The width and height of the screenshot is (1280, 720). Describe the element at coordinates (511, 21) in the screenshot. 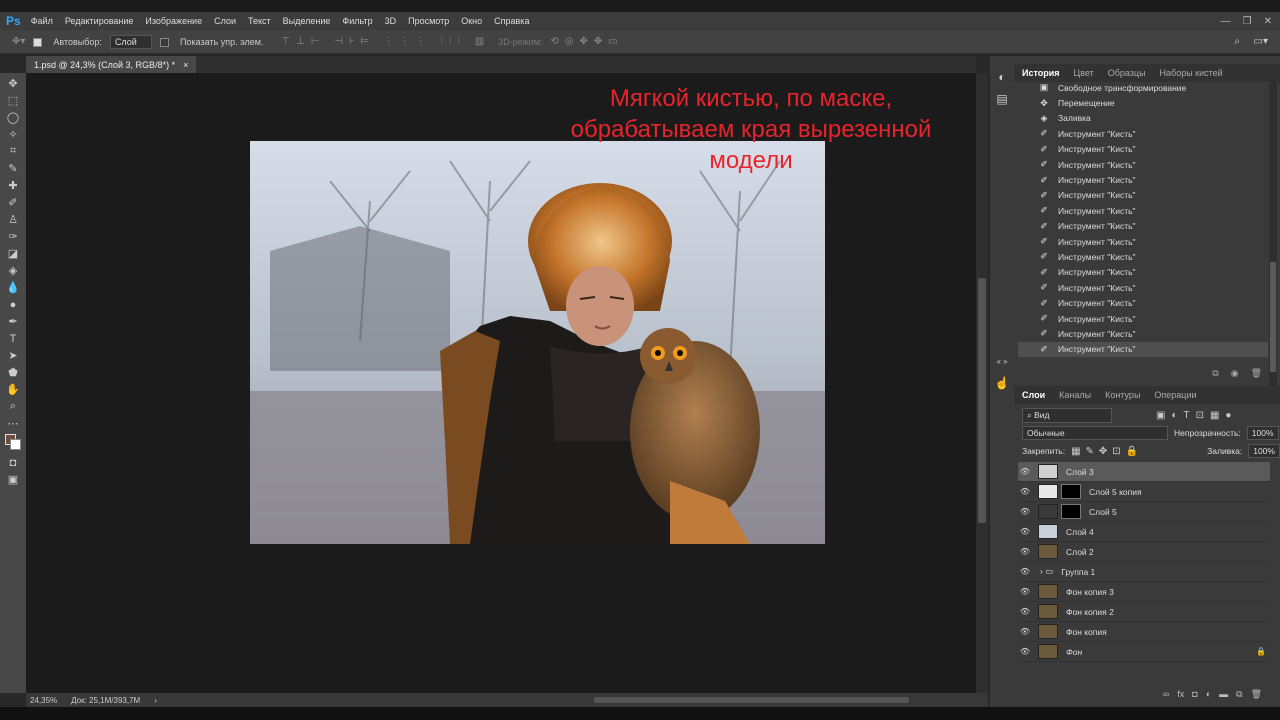

I see `menu-help: Справка` at that location.